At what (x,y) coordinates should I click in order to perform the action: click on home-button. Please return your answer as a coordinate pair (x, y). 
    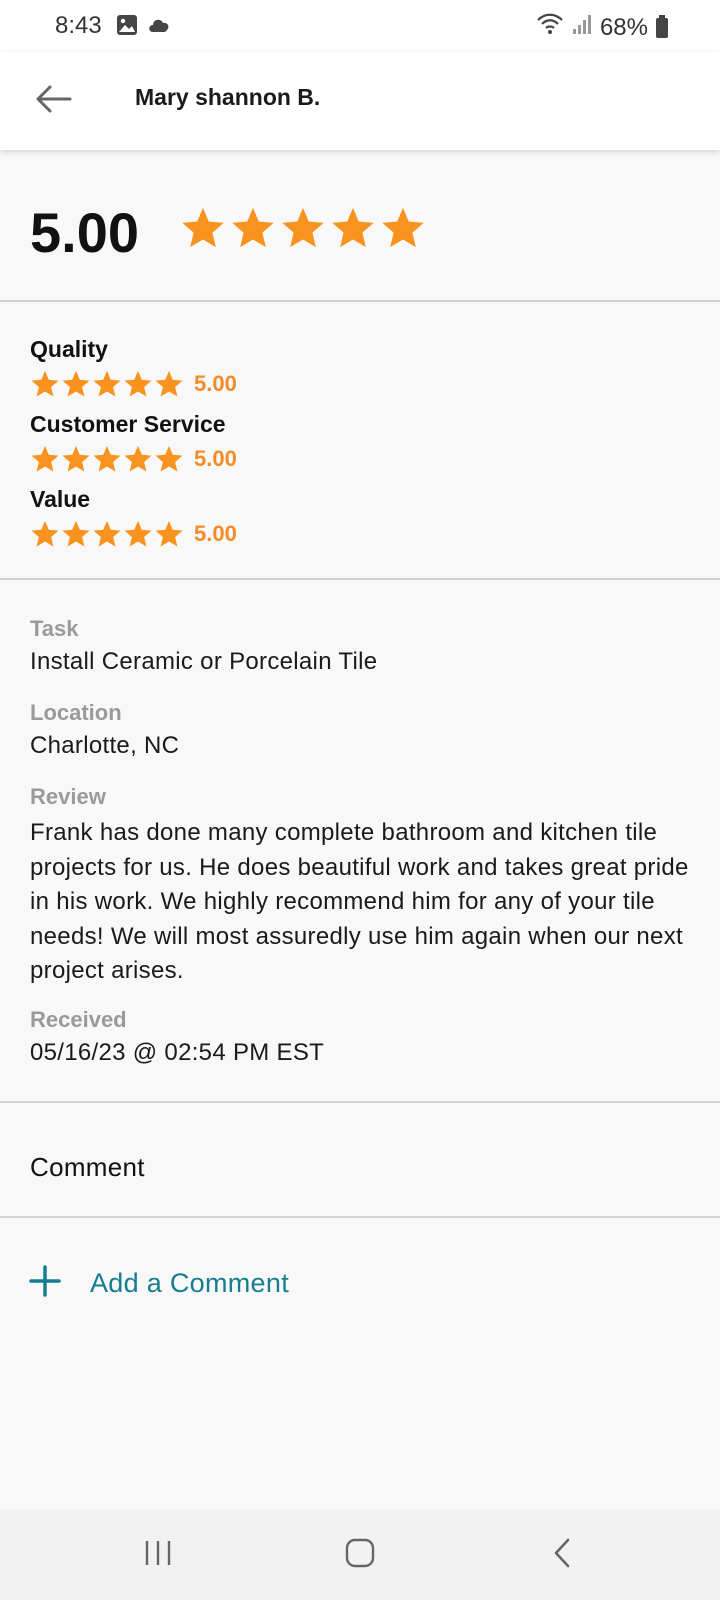
    Looking at the image, I should click on (360, 1555).